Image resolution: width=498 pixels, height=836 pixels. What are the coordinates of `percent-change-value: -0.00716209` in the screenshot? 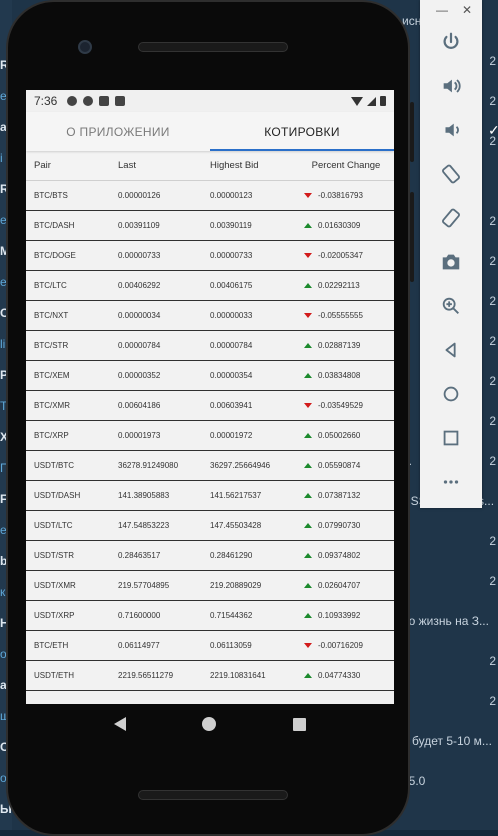 It's located at (340, 645).